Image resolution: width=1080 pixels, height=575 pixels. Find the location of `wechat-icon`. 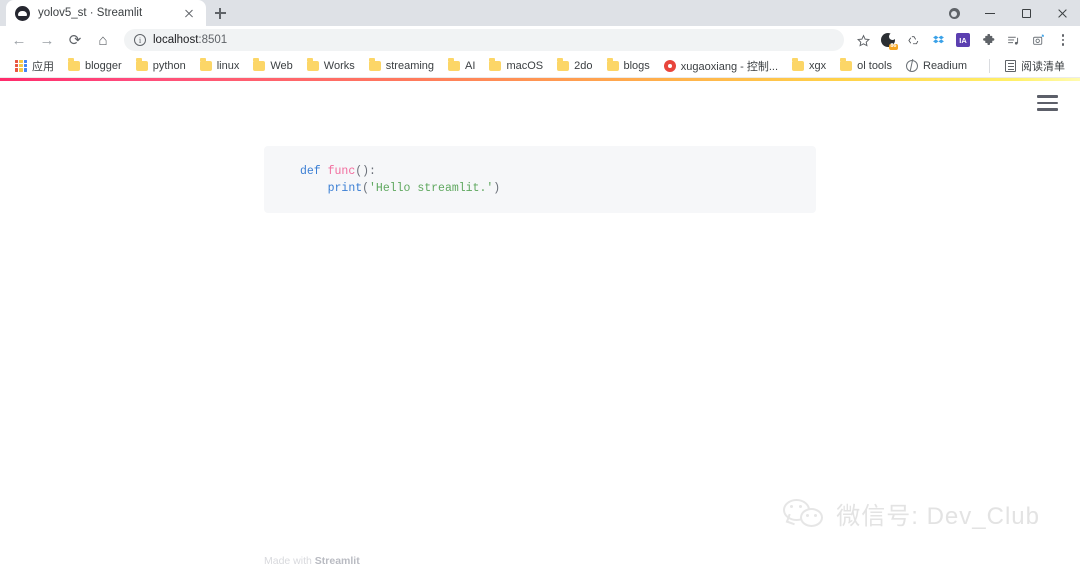

wechat-icon is located at coordinates (804, 513).